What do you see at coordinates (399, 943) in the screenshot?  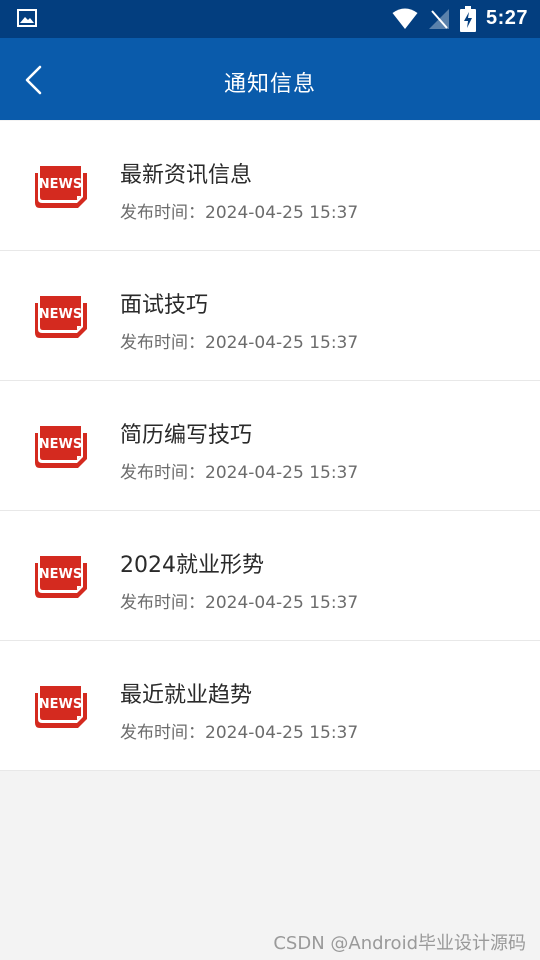 I see `watermark: CSDN @Android毕业设计源码` at bounding box center [399, 943].